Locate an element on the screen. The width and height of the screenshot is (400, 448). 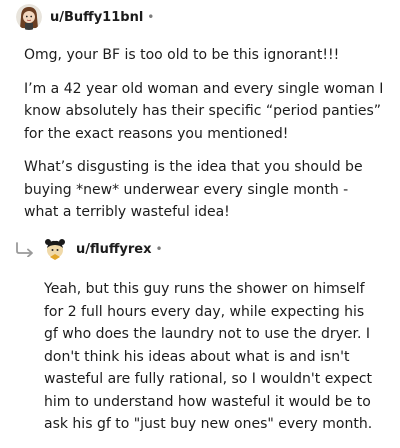
comment-header: u/Buffy11bnl • is located at coordinates (200, 17).